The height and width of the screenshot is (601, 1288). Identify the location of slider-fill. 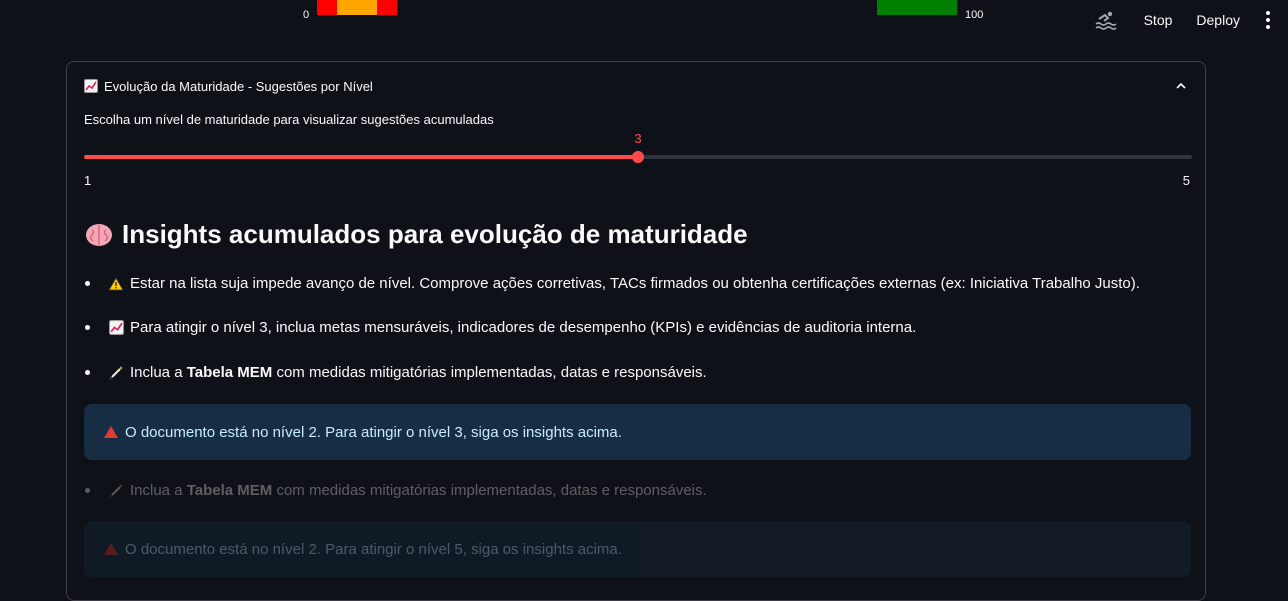
(361, 157).